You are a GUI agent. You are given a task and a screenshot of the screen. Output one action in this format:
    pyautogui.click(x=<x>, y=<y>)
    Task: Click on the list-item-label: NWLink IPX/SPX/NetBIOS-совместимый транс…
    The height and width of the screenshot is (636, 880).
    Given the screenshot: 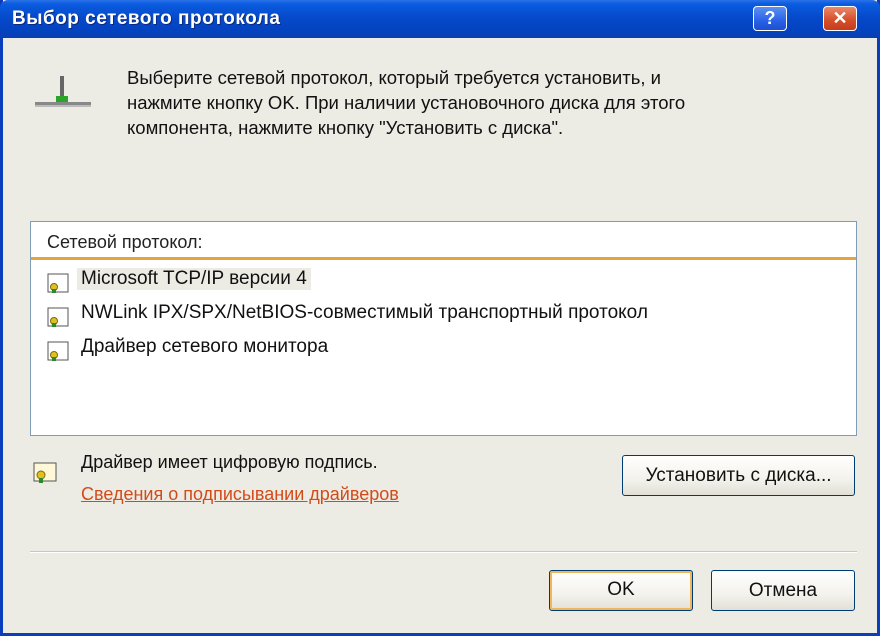 What is the action you would take?
    pyautogui.click(x=364, y=312)
    